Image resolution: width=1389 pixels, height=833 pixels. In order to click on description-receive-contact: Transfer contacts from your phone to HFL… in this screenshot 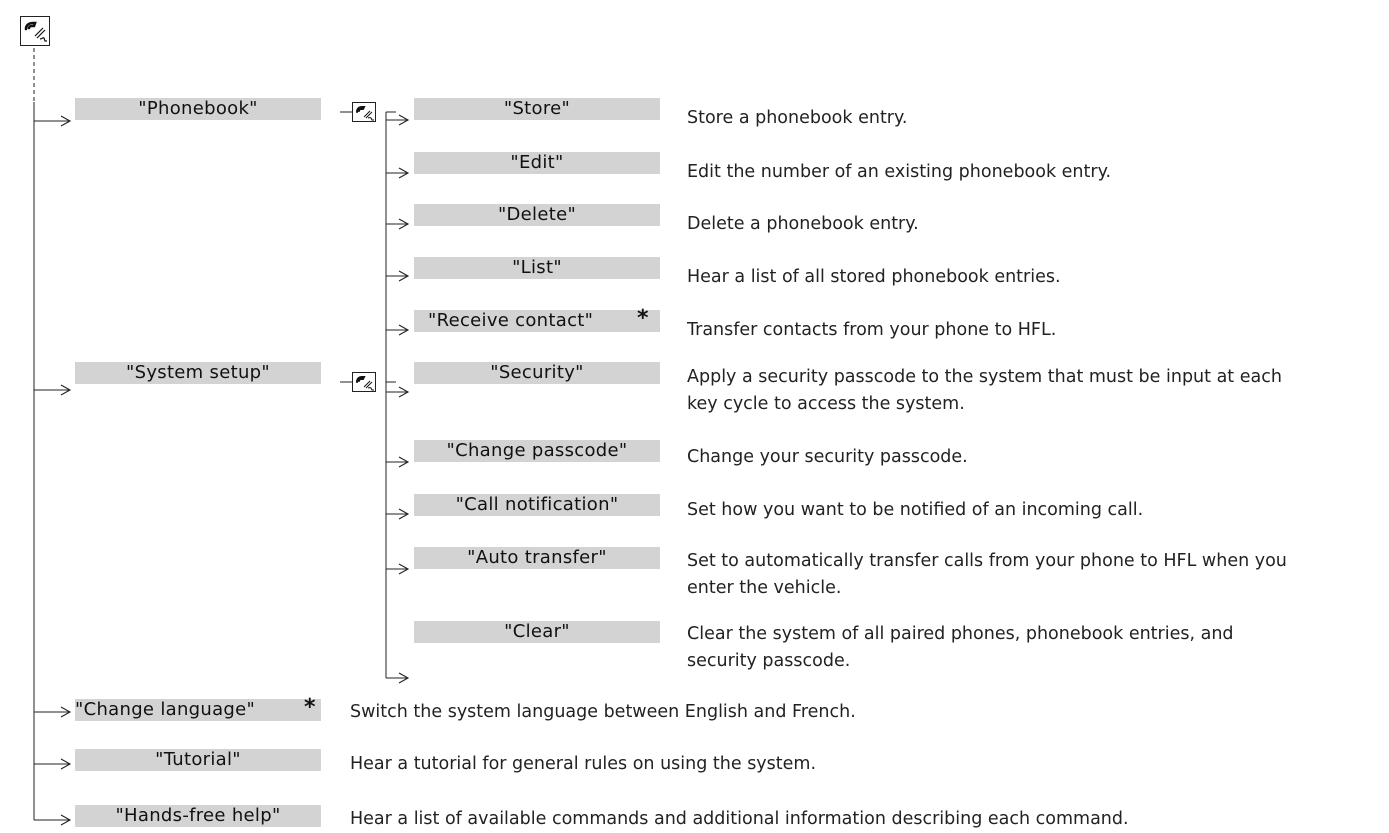, I will do `click(872, 330)`.